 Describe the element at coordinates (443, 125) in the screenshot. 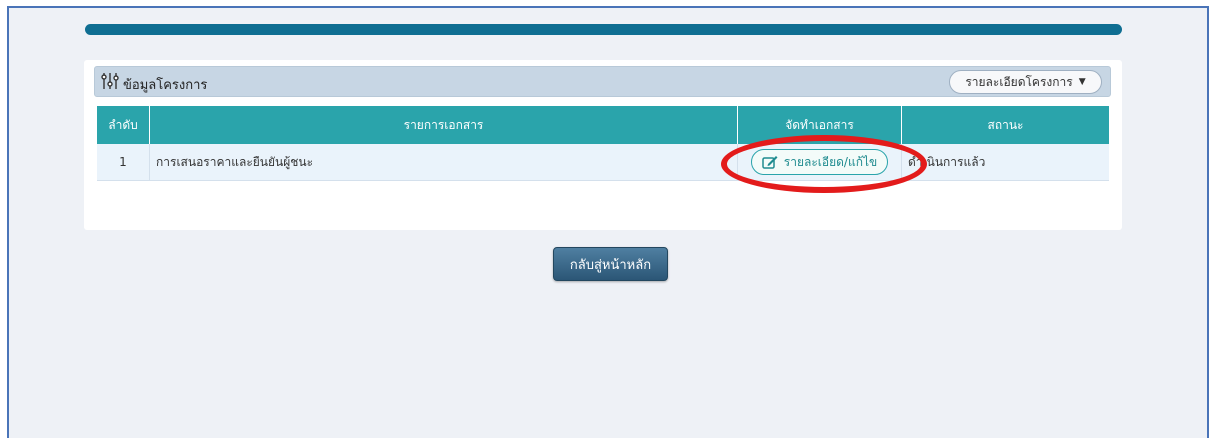

I see `header-document: รายการเอกสาร` at that location.